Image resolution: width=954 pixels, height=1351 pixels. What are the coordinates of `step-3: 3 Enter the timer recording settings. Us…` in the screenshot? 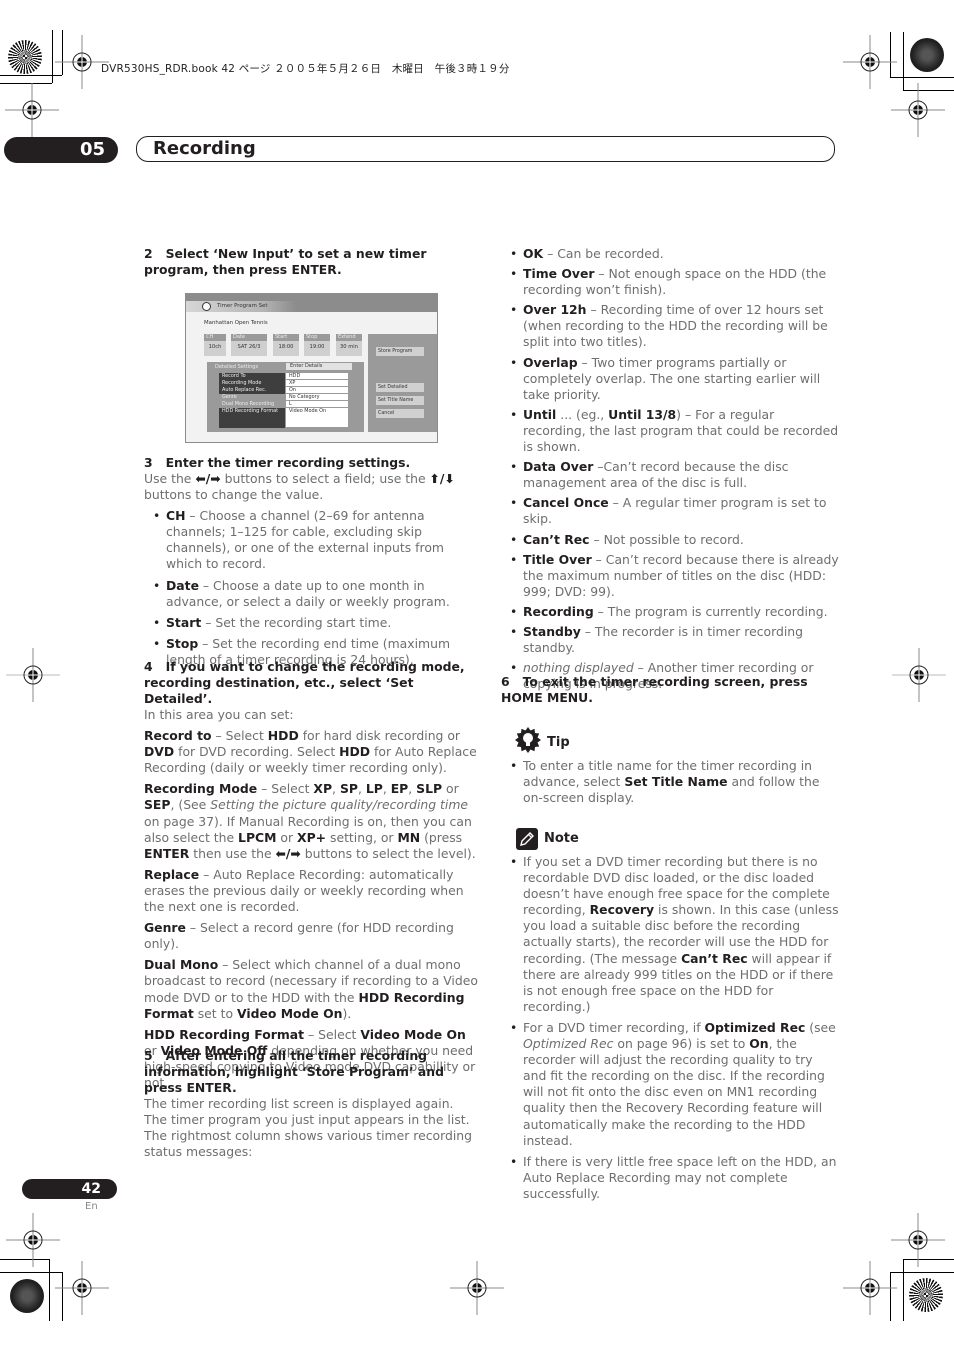 It's located at (312, 561).